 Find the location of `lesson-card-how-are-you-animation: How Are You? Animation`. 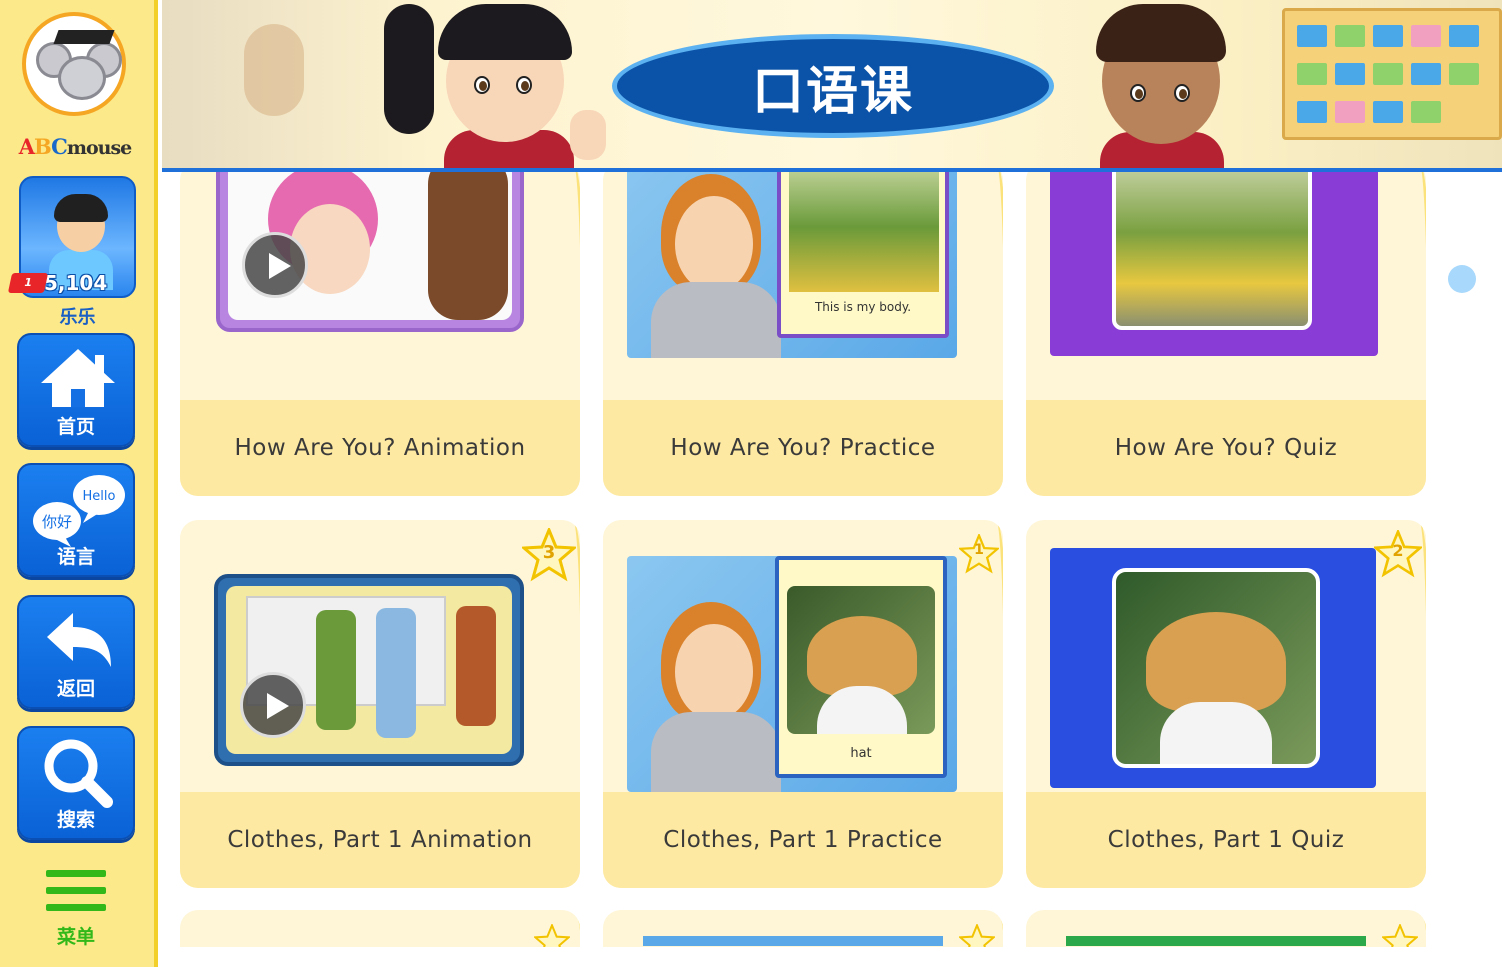

lesson-card-how-are-you-animation: How Are You? Animation is located at coordinates (380, 334).